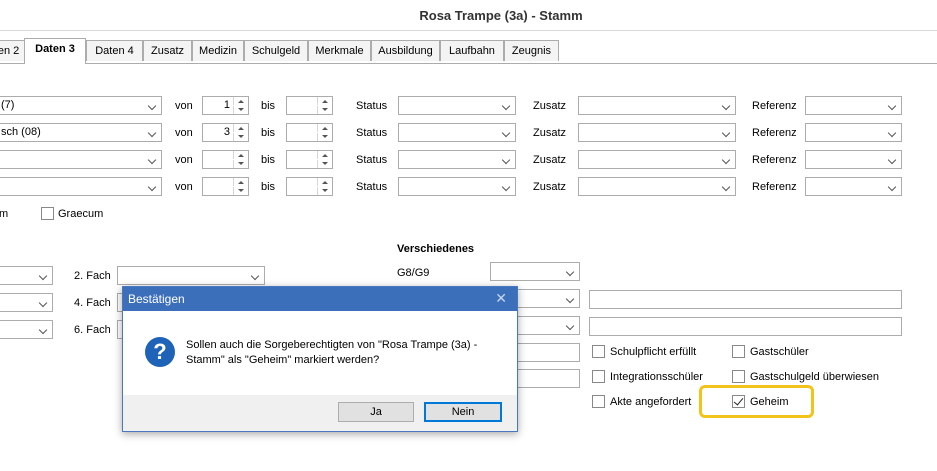 Image resolution: width=937 pixels, height=471 pixels. I want to click on tab-daten-3: Daten 3, so click(55, 51).